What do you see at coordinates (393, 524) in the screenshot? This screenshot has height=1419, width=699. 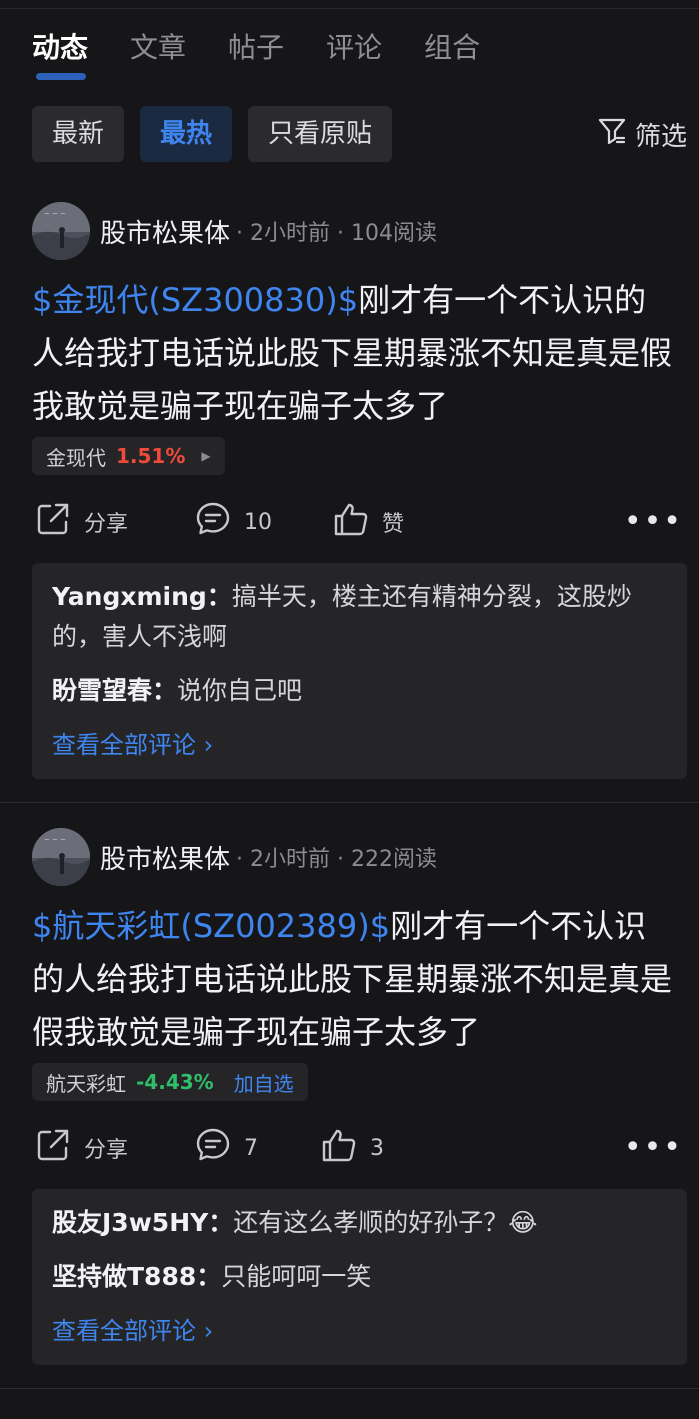 I see `like-label: 赞` at bounding box center [393, 524].